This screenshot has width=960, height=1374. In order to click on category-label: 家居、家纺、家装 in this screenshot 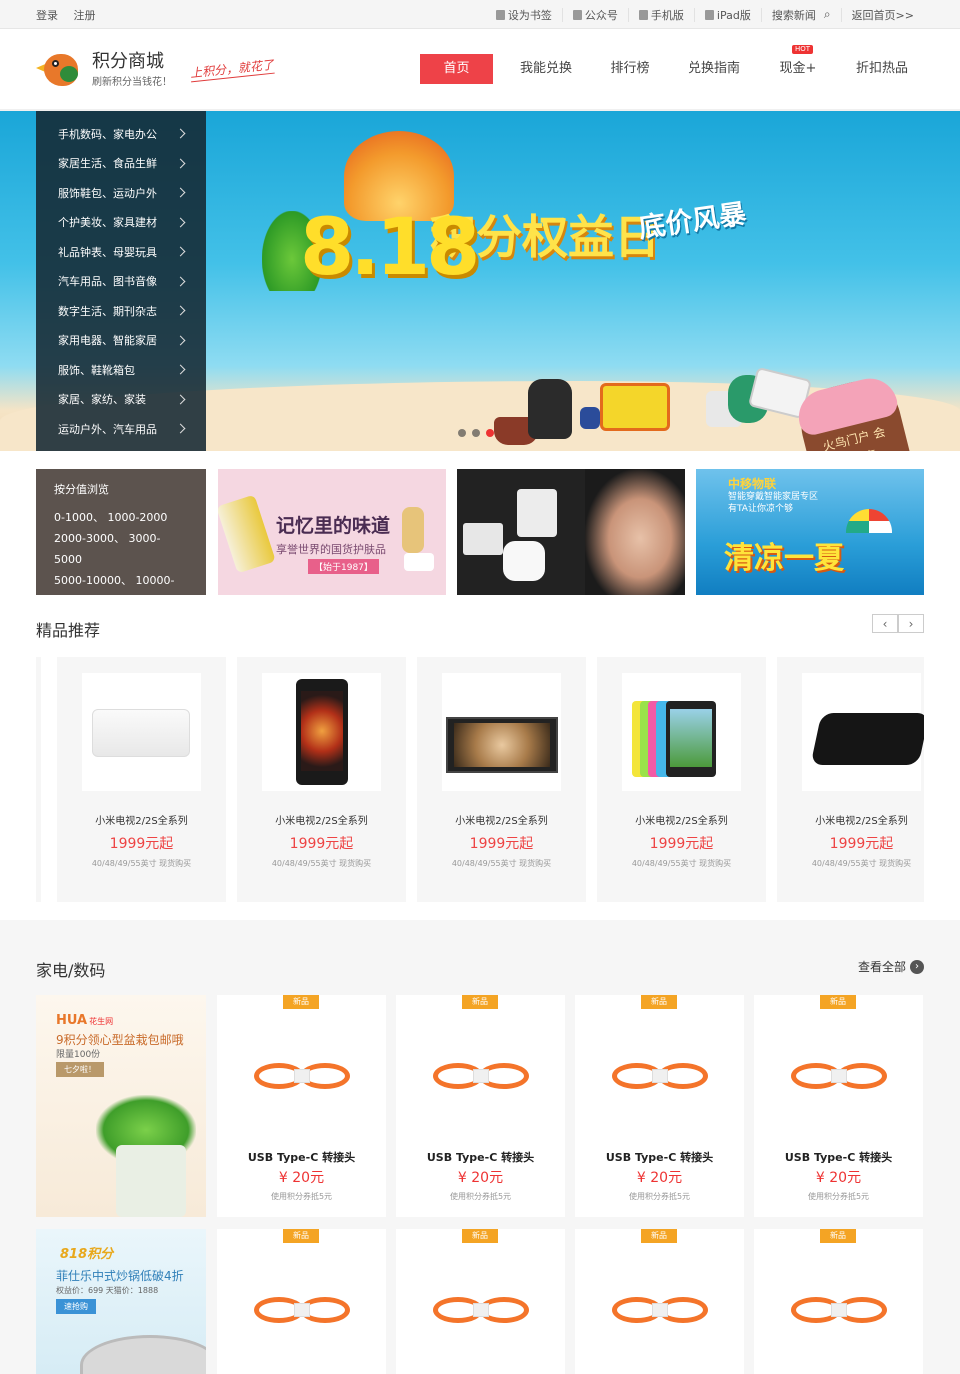, I will do `click(102, 400)`.